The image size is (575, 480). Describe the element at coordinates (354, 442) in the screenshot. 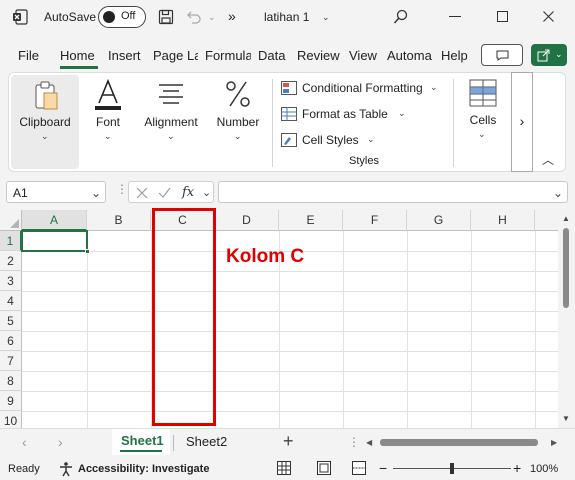

I see `sheet-options-icon: ⋮` at that location.